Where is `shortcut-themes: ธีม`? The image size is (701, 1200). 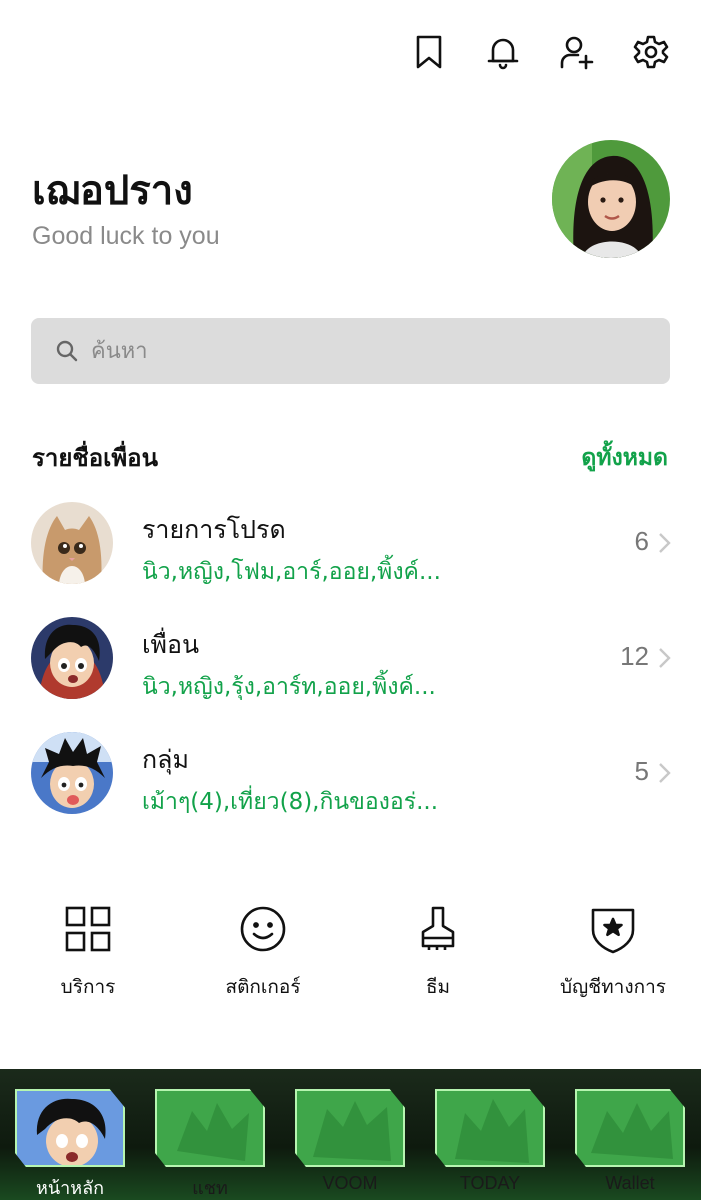
shortcut-themes: ธีม is located at coordinates (438, 951).